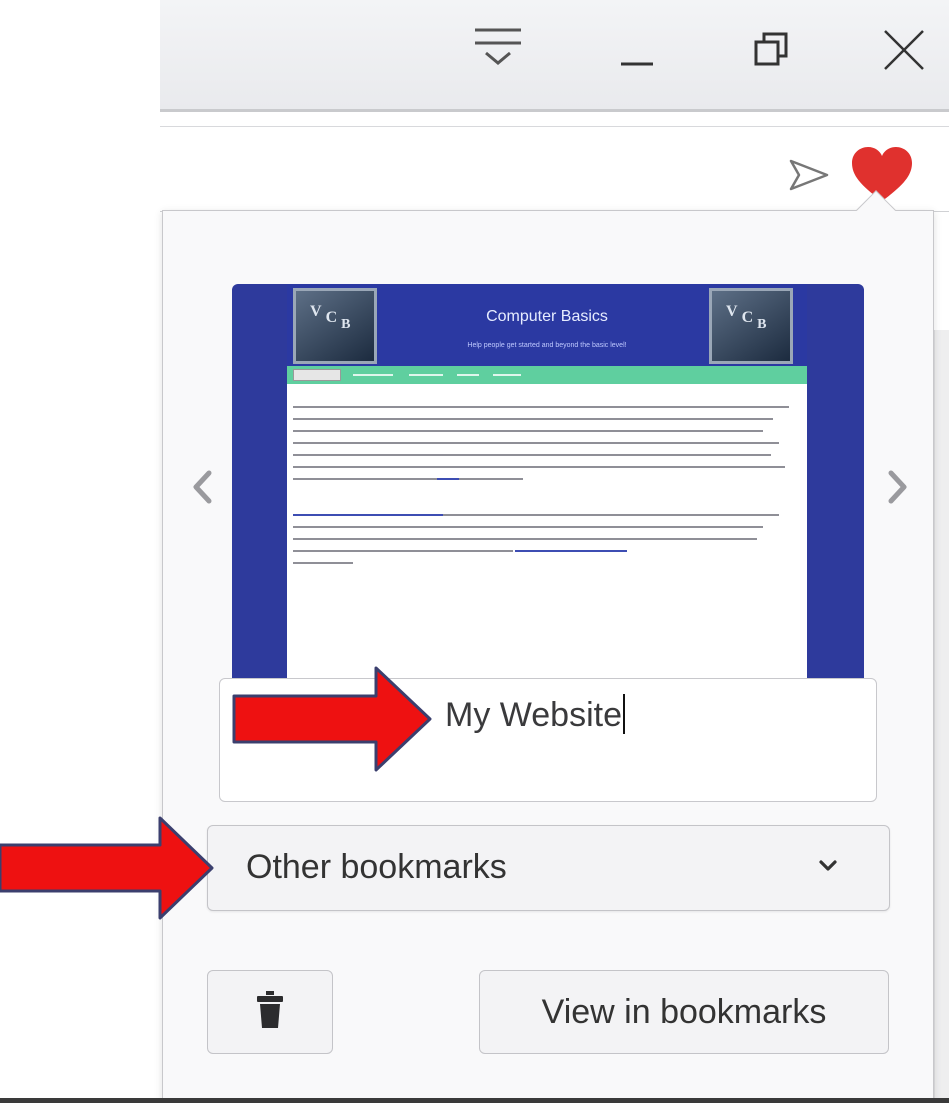 The image size is (949, 1103). What do you see at coordinates (623, 714) in the screenshot?
I see `text-caret` at bounding box center [623, 714].